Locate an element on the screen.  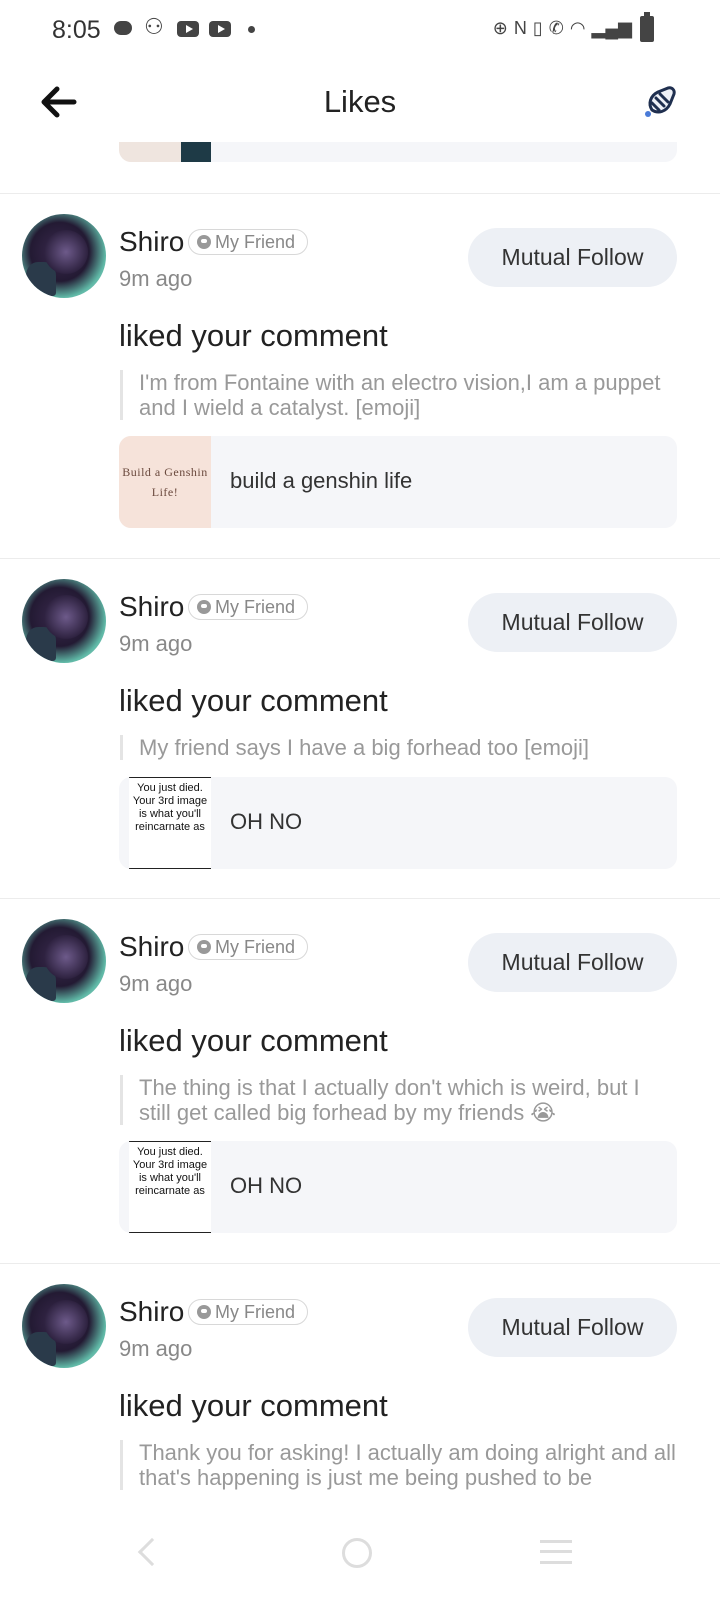
system-icons: ⊕ N ▯ ✆ ◠ ▂▄▆ is located at coordinates (576, 28).